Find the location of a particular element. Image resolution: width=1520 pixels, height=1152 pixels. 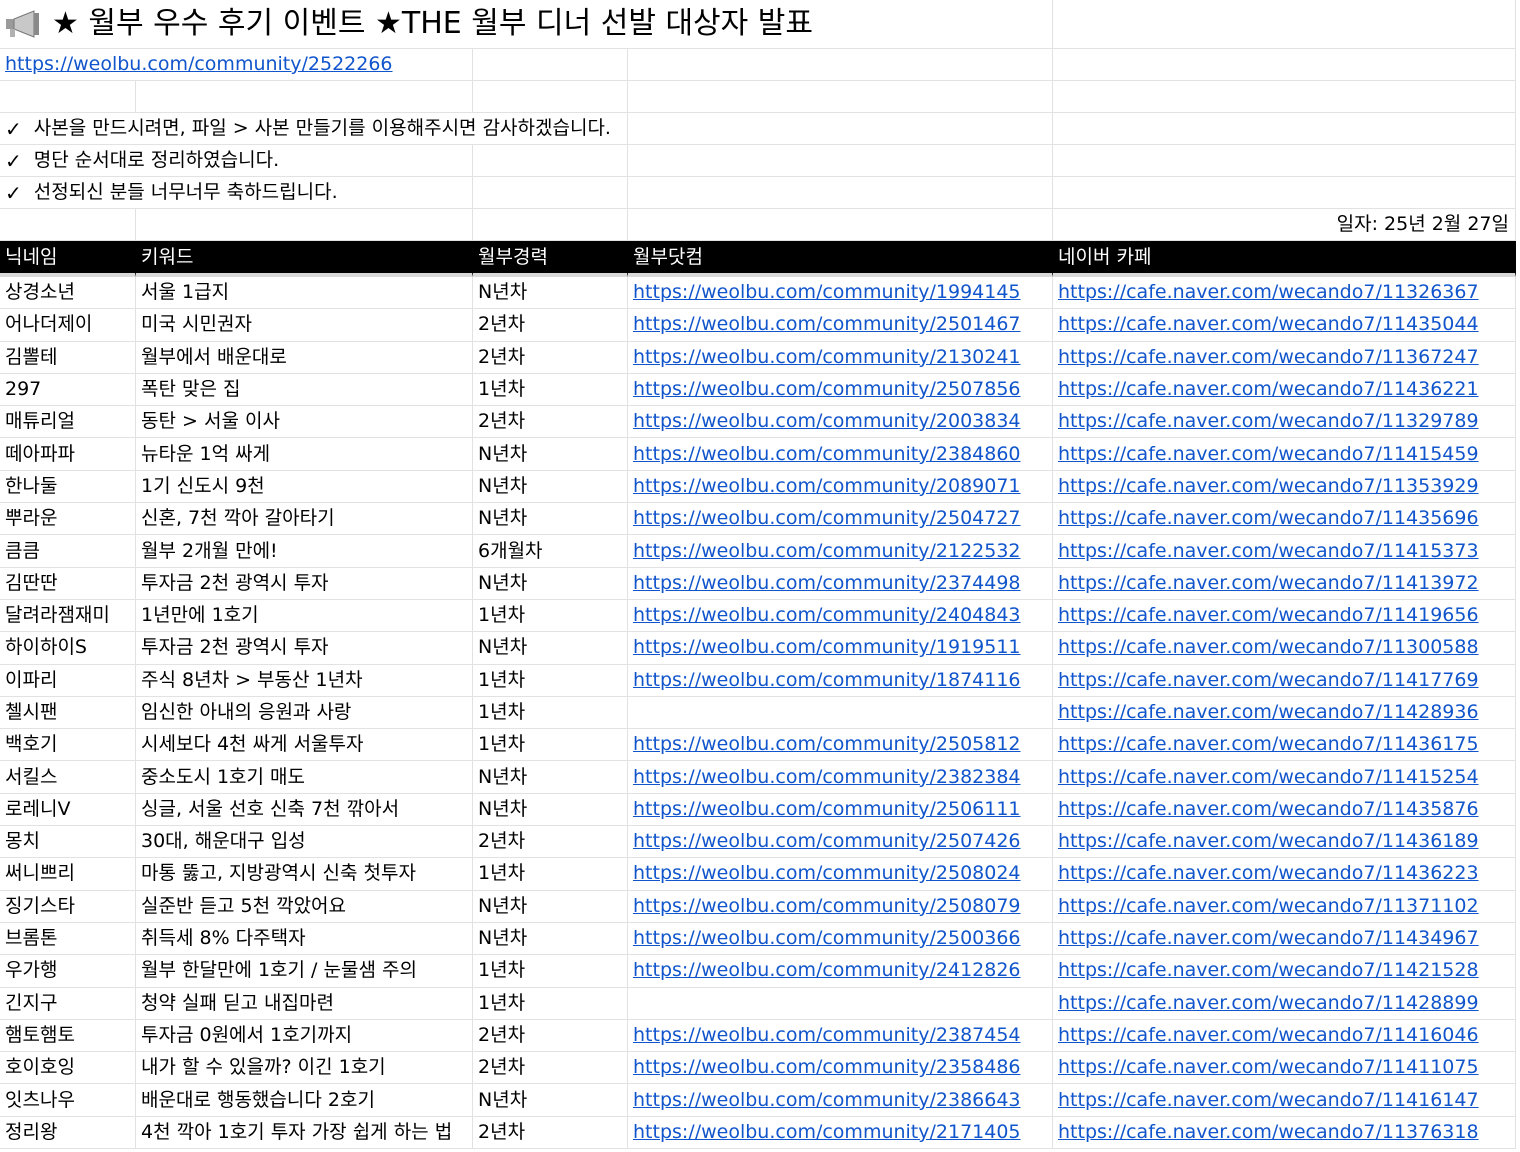

weolbu-cell: https://weolbu.com/community/1874116 is located at coordinates (840, 680).